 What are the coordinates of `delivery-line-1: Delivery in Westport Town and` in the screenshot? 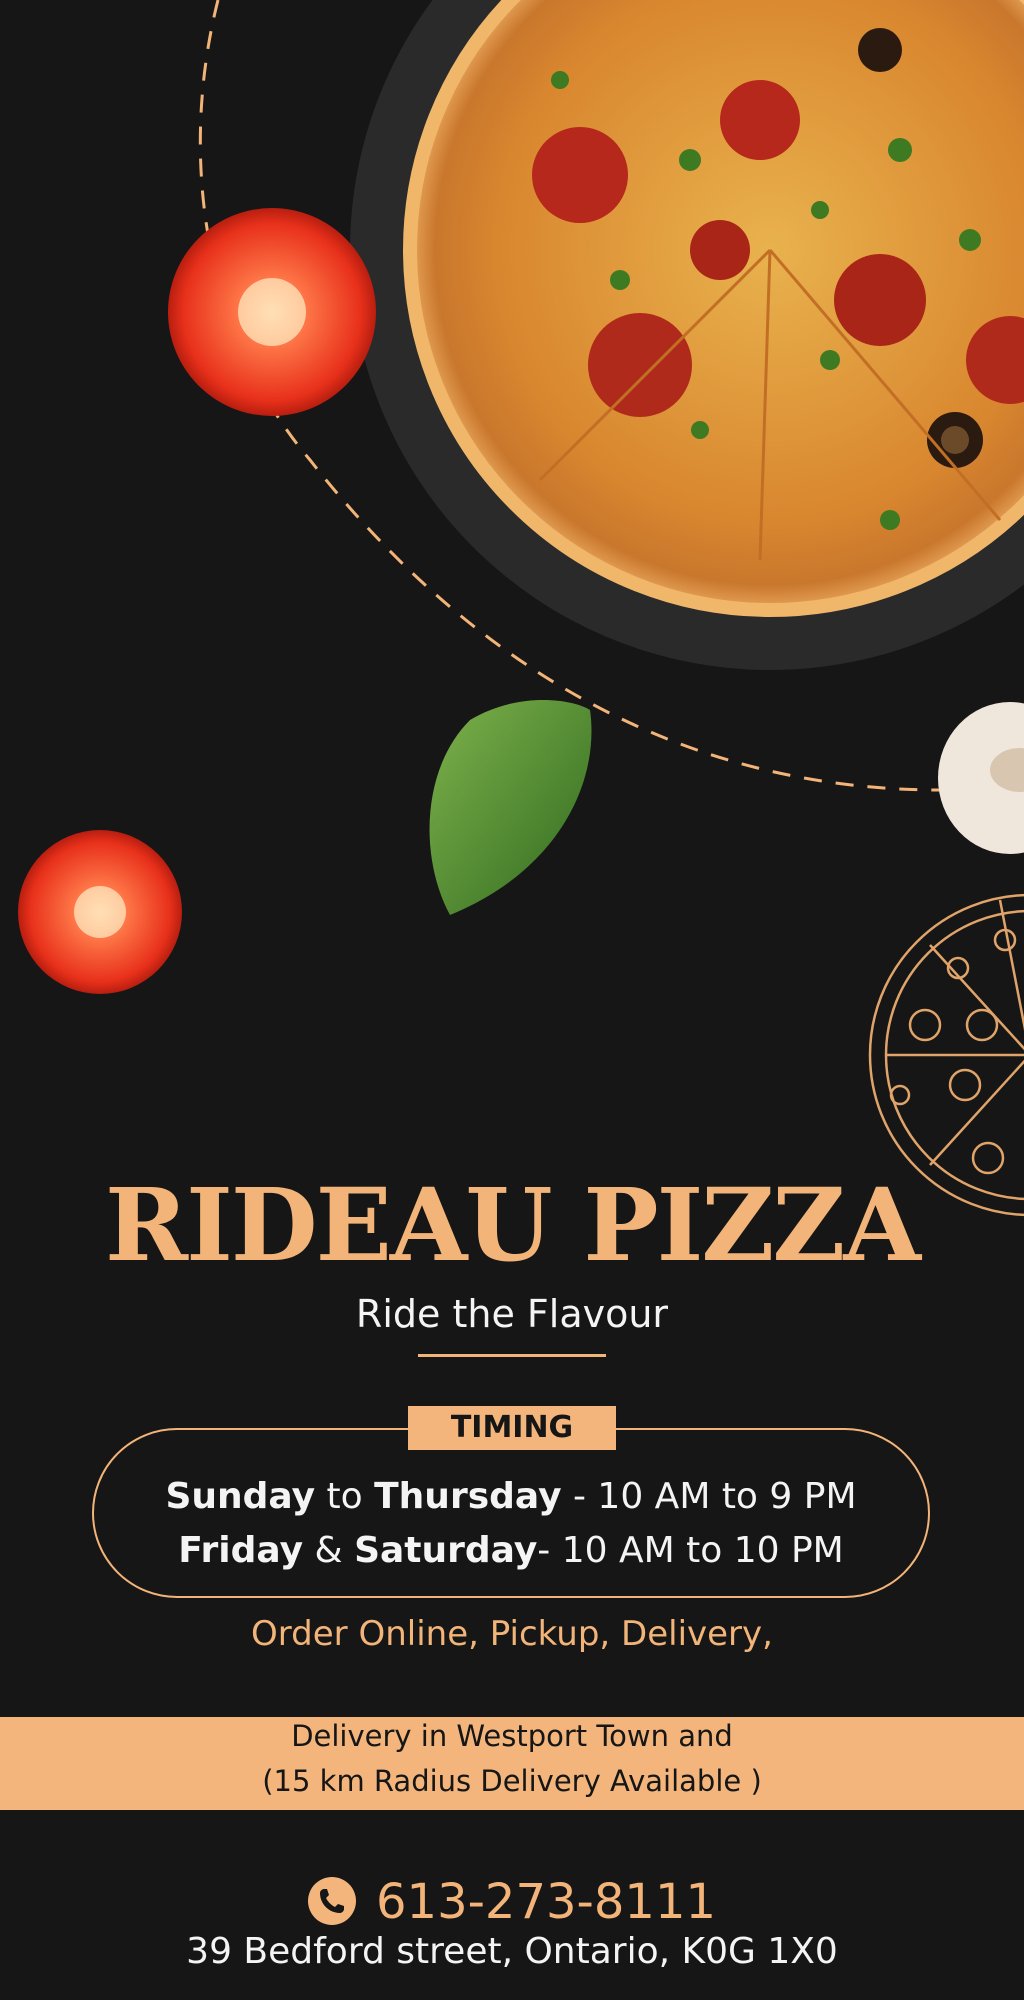 It's located at (512, 1736).